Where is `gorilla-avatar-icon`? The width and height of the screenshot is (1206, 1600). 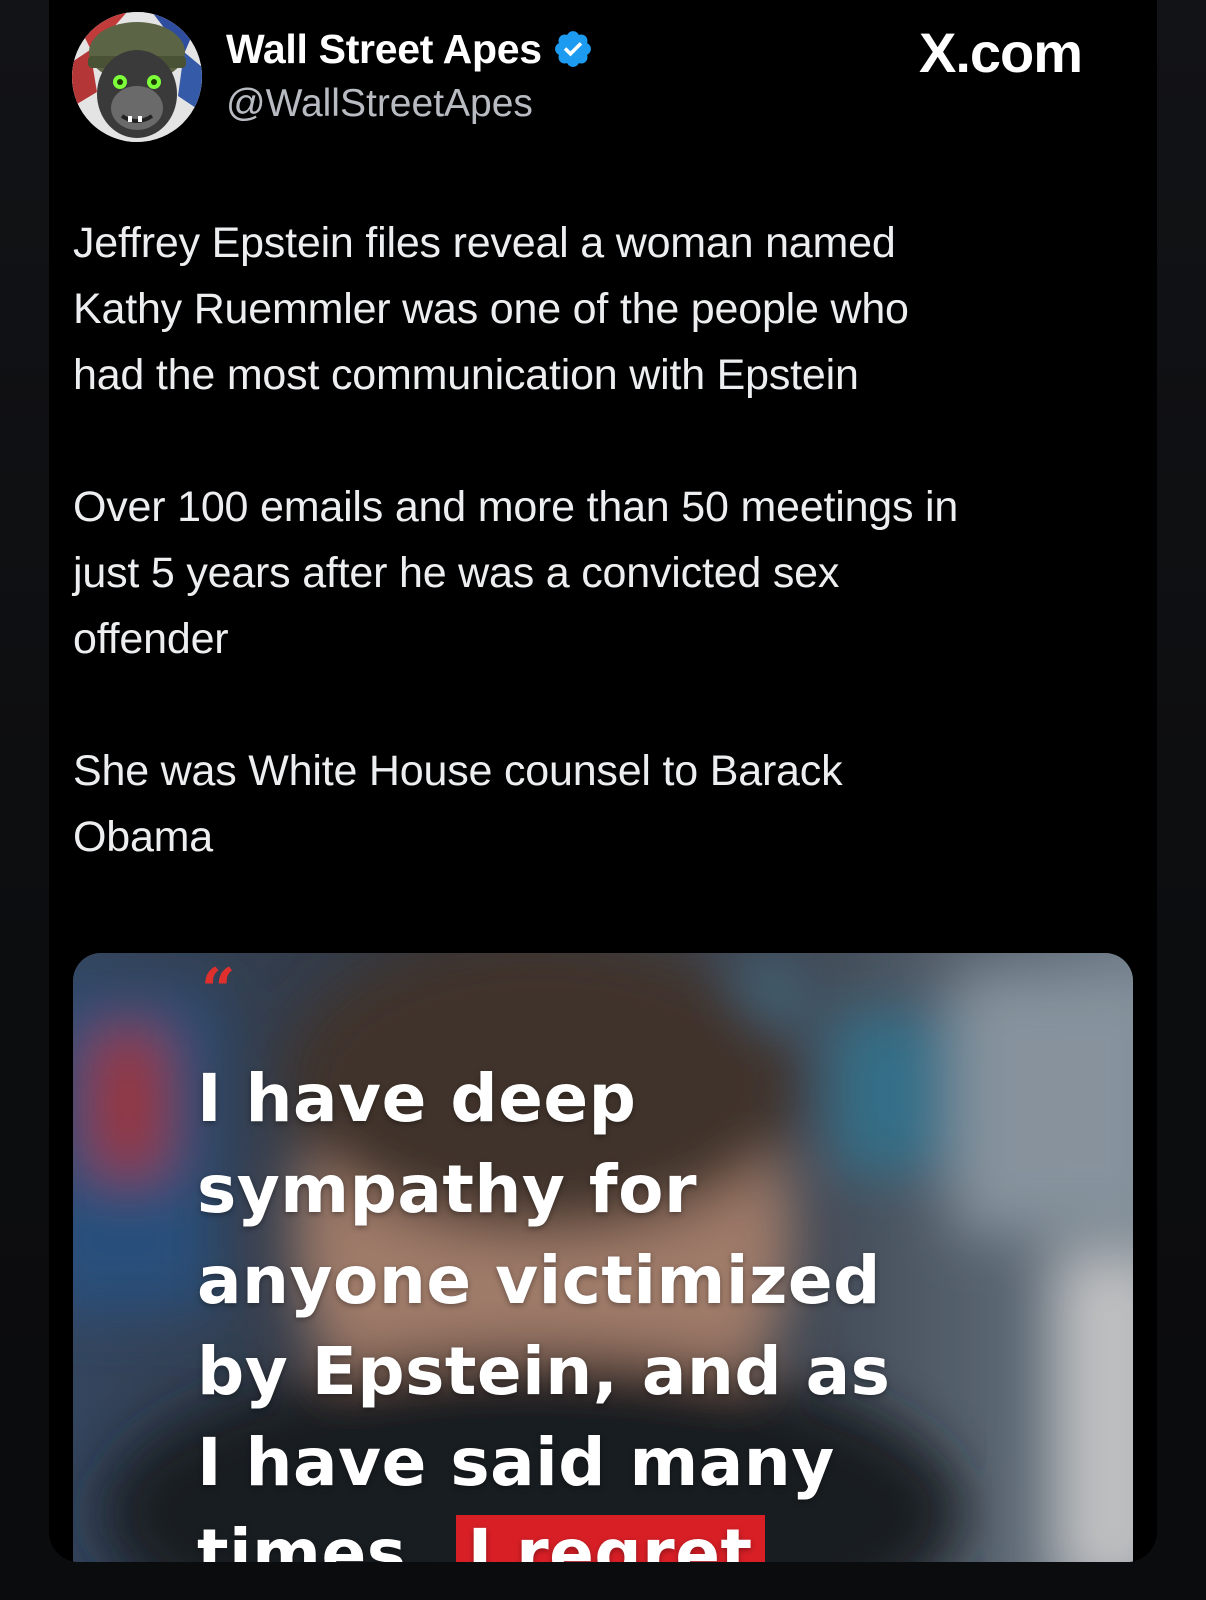 gorilla-avatar-icon is located at coordinates (137, 77).